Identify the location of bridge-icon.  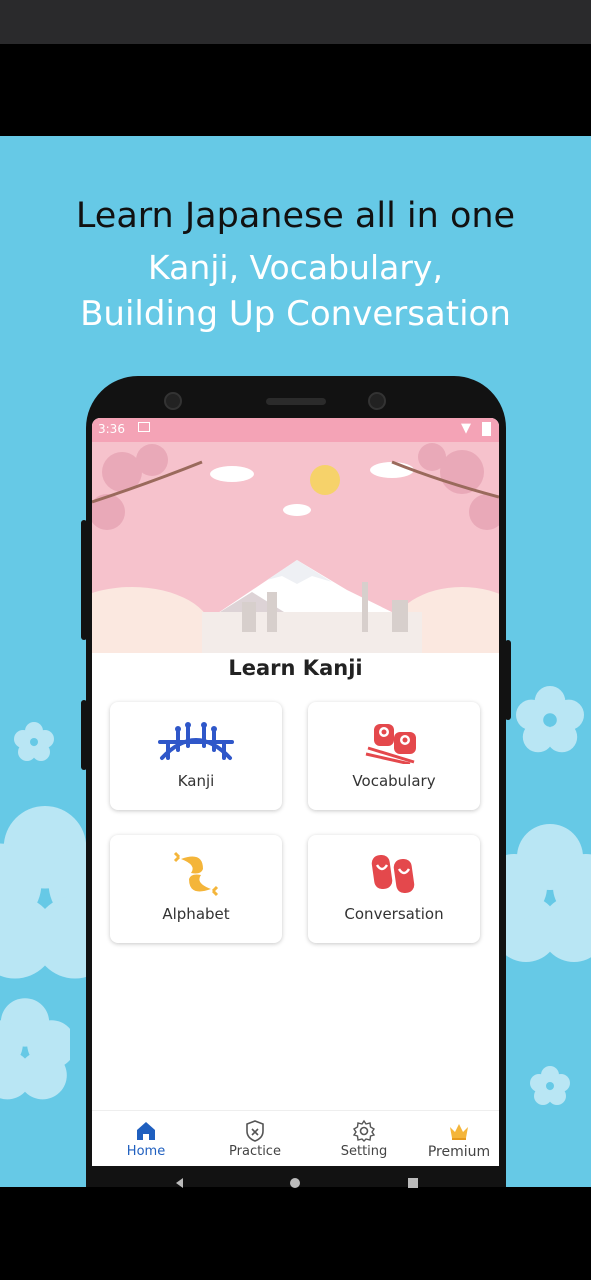
(196, 741).